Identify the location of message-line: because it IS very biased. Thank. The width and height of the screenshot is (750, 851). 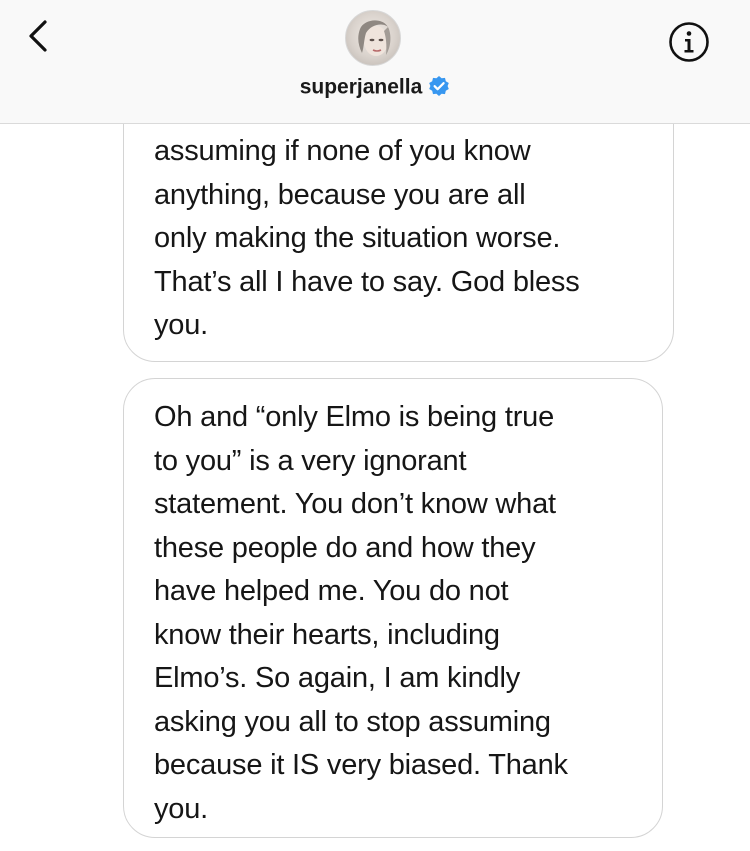
(361, 765).